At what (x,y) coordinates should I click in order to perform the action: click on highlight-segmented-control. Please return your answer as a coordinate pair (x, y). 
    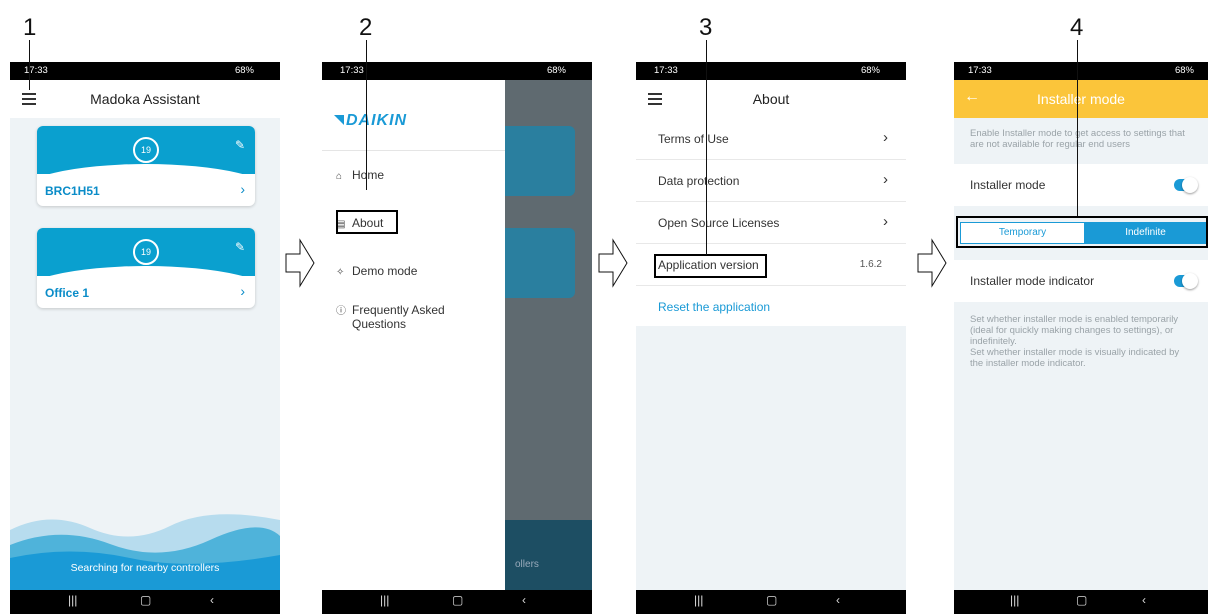
    Looking at the image, I should click on (1082, 232).